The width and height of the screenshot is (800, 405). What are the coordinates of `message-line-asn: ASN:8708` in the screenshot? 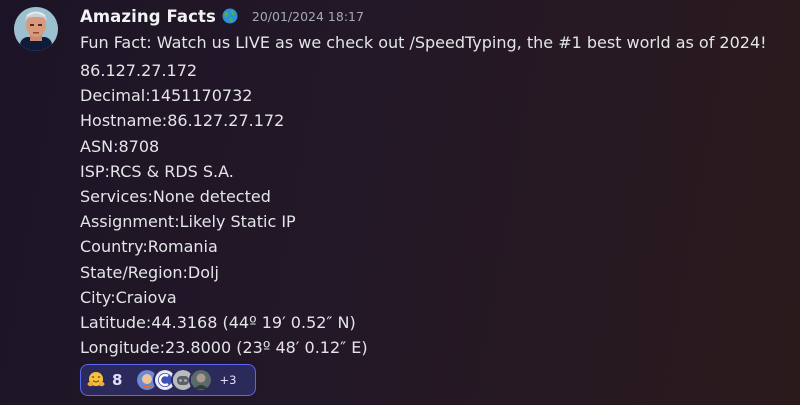 It's located at (120, 146).